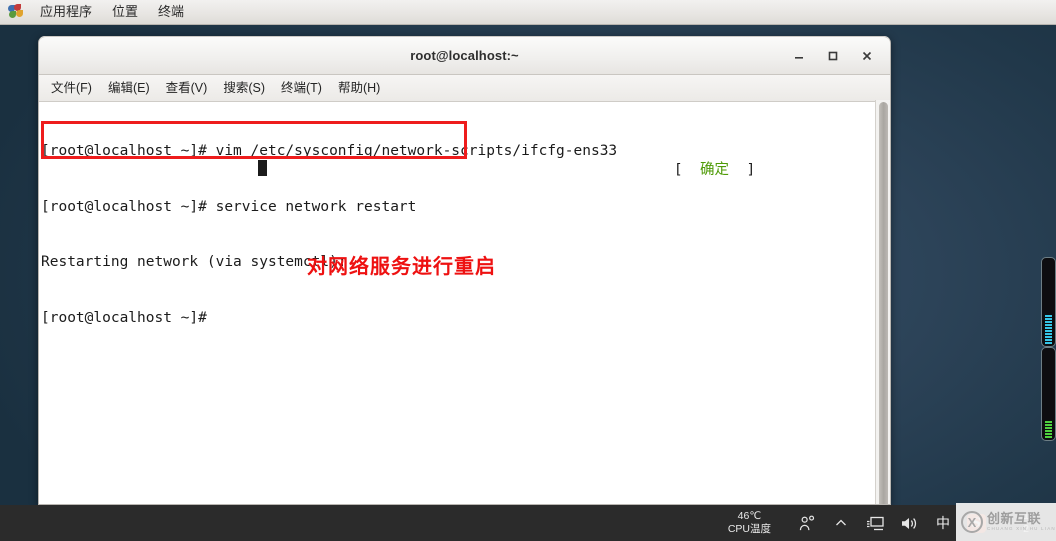 The height and width of the screenshot is (541, 1056). Describe the element at coordinates (1021, 529) in the screenshot. I see `watermark-subtitle: CHUANG XIN HU LIAN` at that location.